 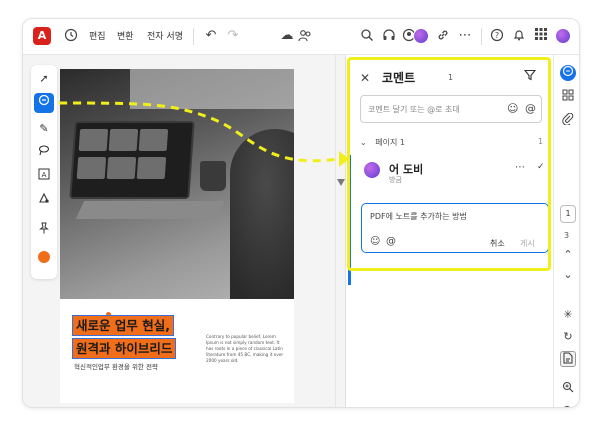 I want to click on reply-text: PDF에 노트를 추가하는 방법, so click(x=418, y=216).